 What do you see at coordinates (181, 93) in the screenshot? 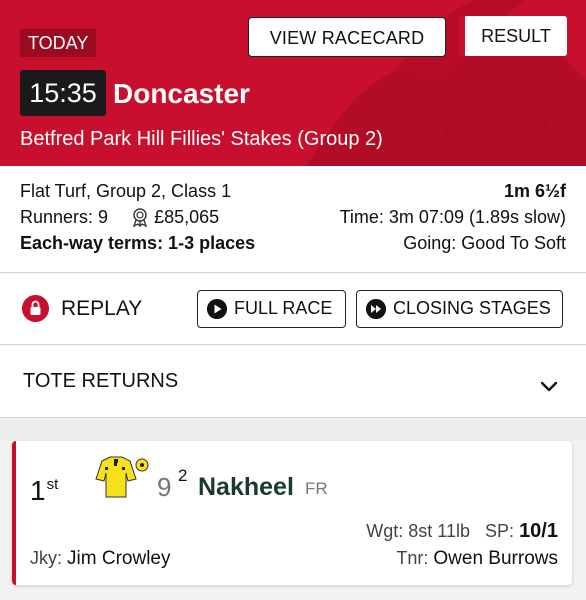
I see `course-name: Doncaster` at bounding box center [181, 93].